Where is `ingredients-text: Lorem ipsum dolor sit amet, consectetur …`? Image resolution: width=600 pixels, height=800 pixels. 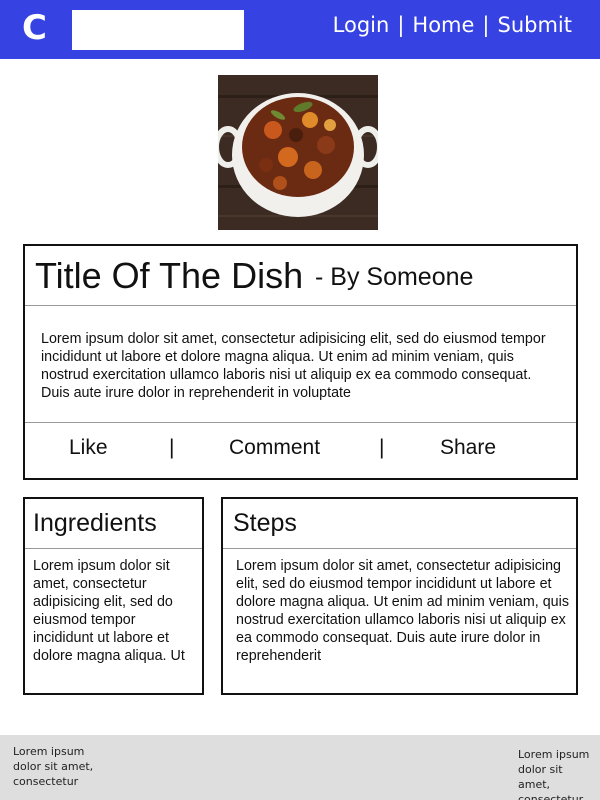 ingredients-text: Lorem ipsum dolor sit amet, consectetur … is located at coordinates (109, 611).